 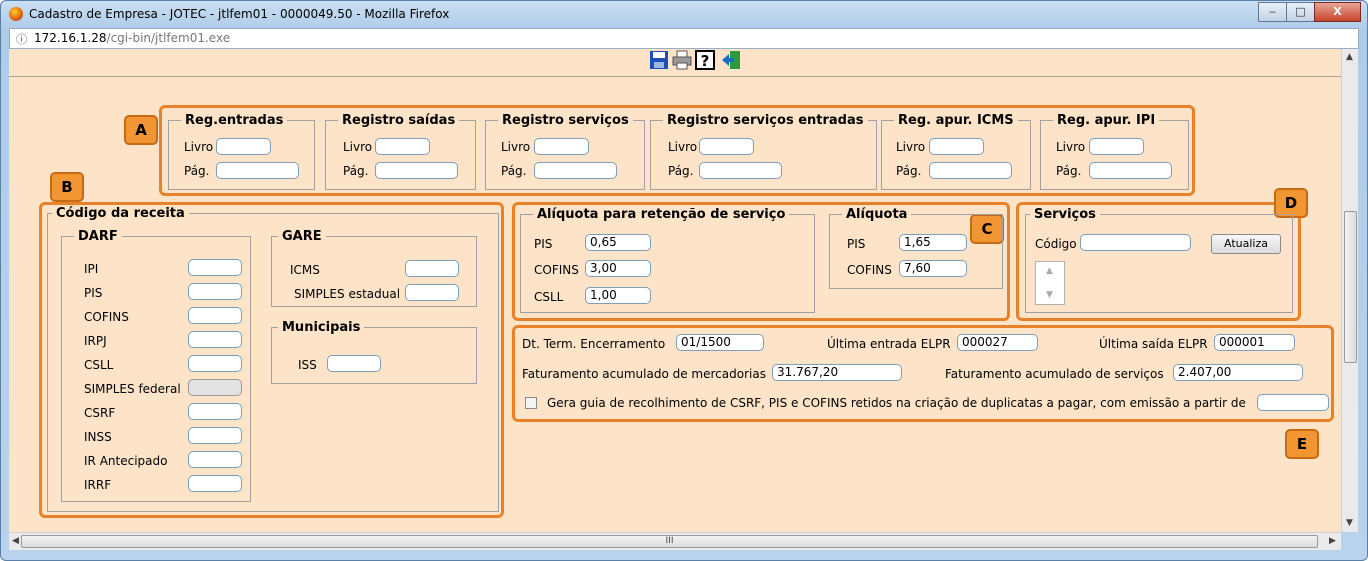 I want to click on darf-csll-input, so click(x=215, y=363).